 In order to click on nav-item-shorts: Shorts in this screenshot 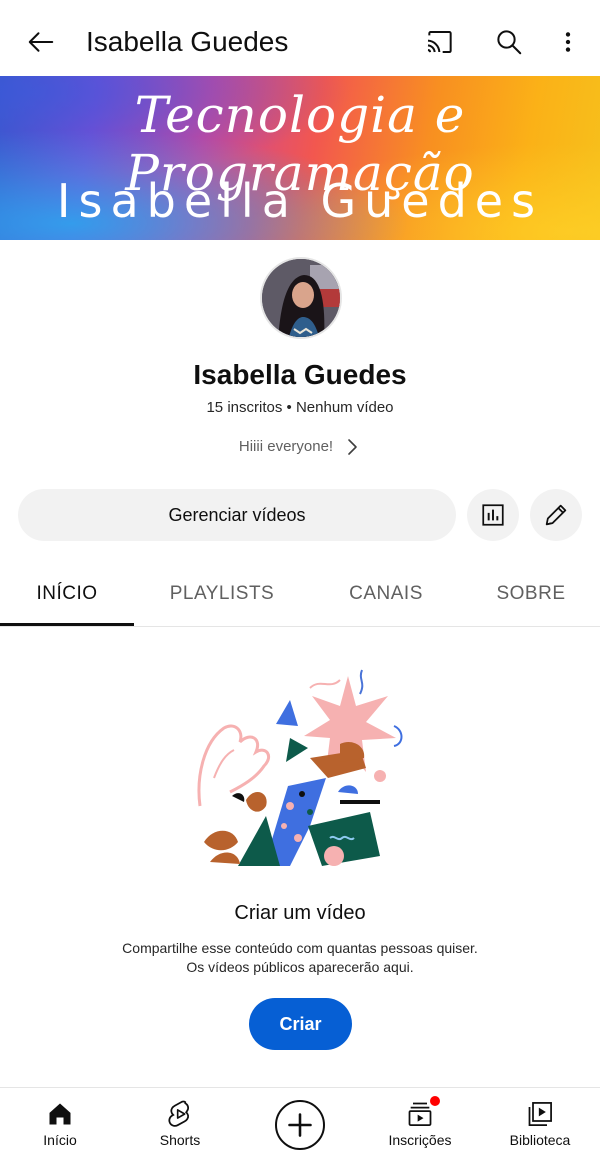, I will do `click(180, 1126)`.